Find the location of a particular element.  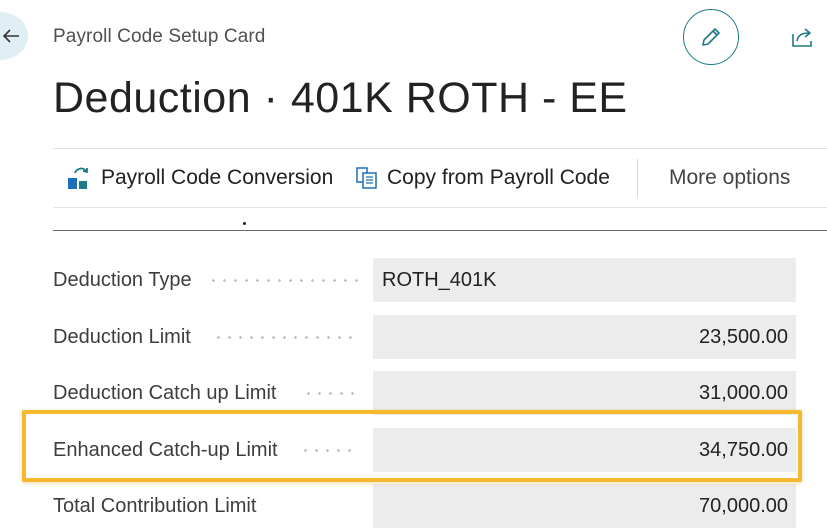

share-icon is located at coordinates (802, 37).